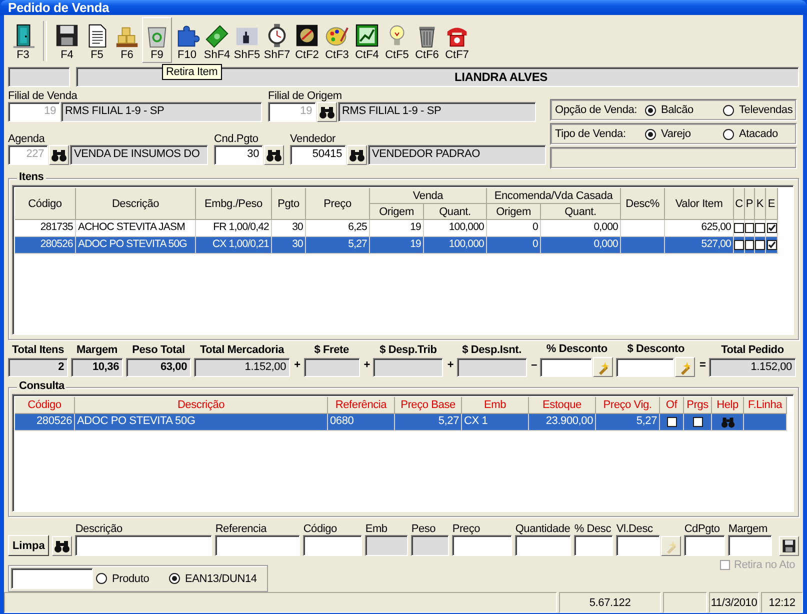 The width and height of the screenshot is (807, 614). Describe the element at coordinates (67, 40) in the screenshot. I see `toolbar-button: F4` at that location.